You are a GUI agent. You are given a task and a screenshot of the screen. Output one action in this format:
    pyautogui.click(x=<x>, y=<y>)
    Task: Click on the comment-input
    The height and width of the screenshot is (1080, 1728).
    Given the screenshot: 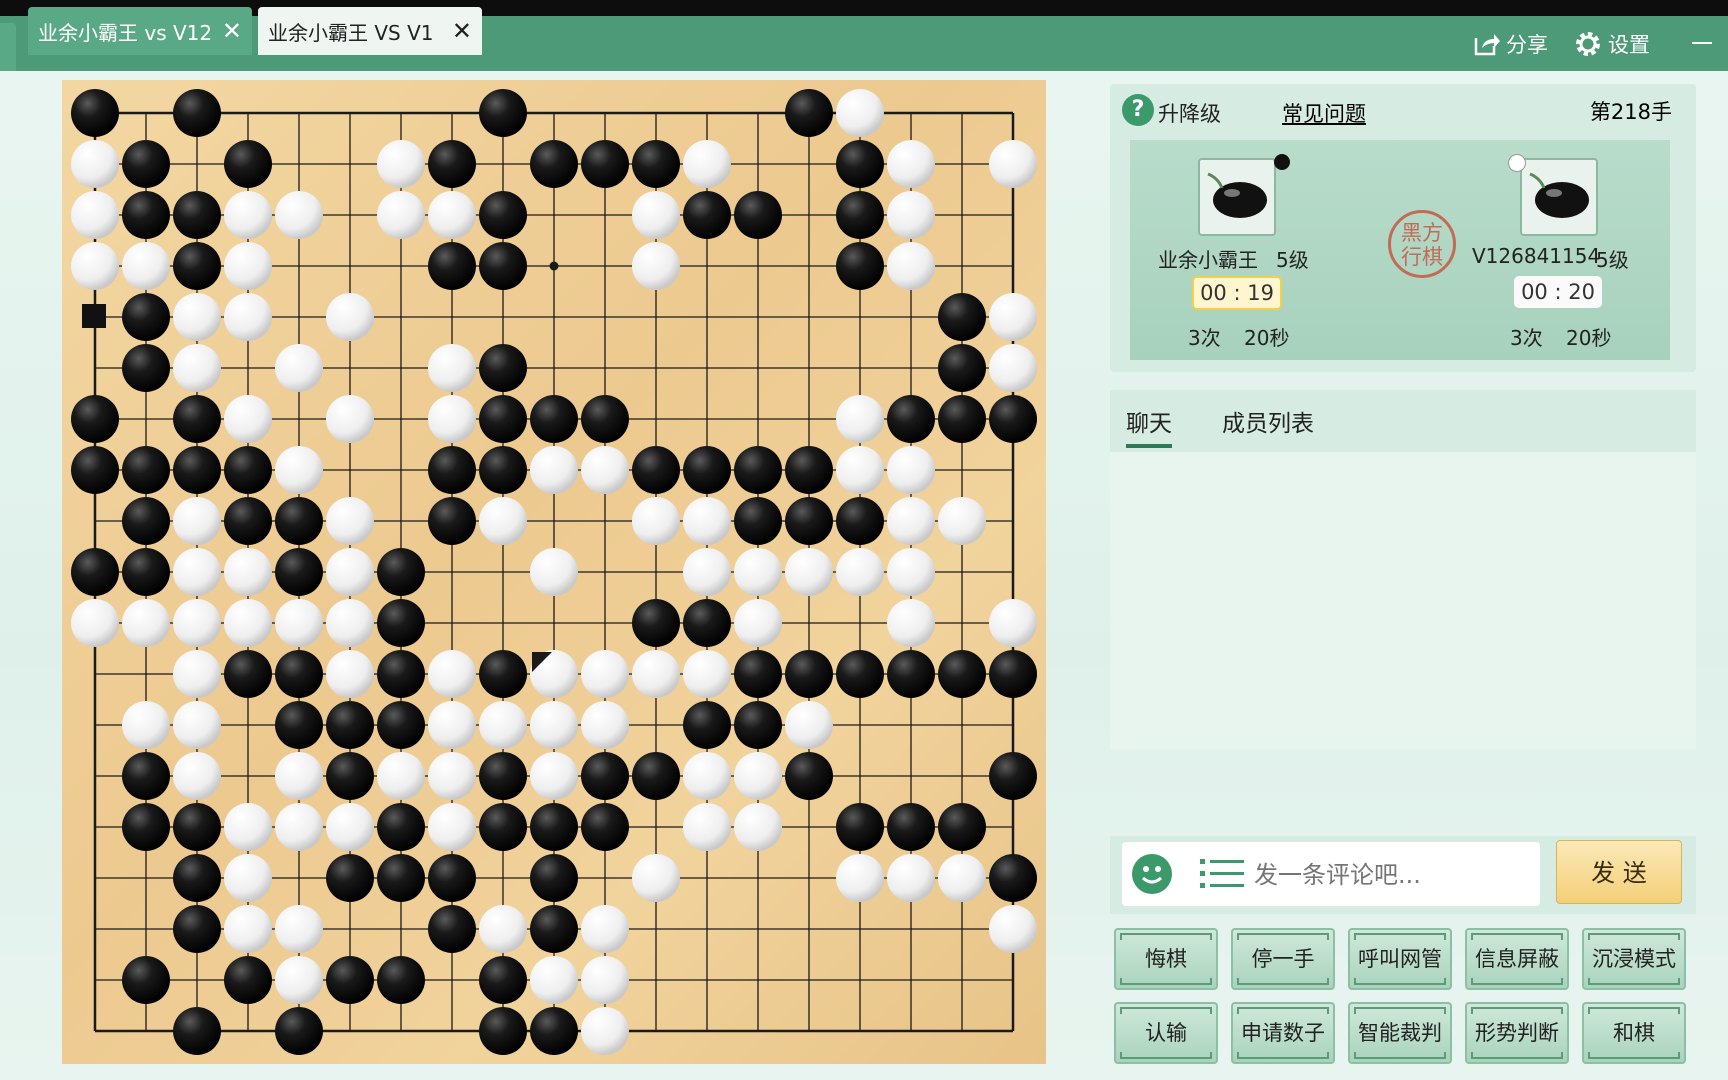 What is the action you would take?
    pyautogui.click(x=1389, y=875)
    